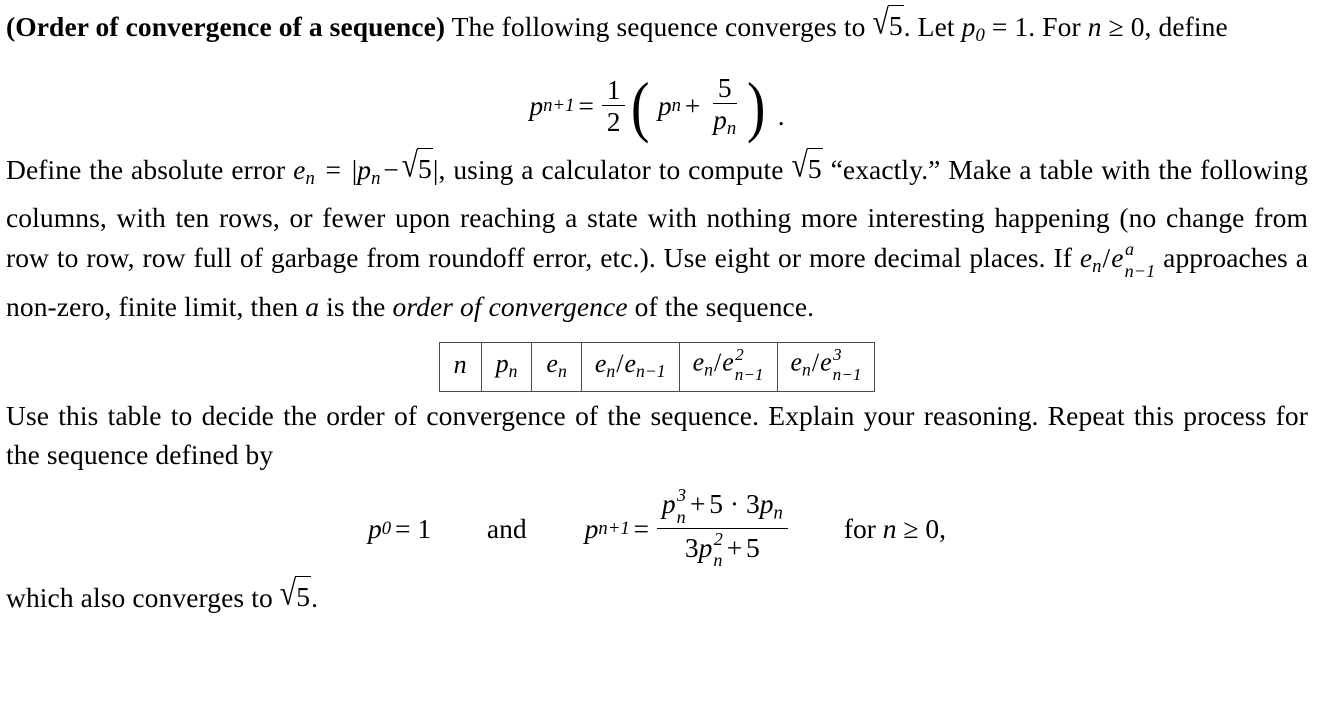 The image size is (1318, 714). I want to click on p-subscript-2: n, so click(376, 178).